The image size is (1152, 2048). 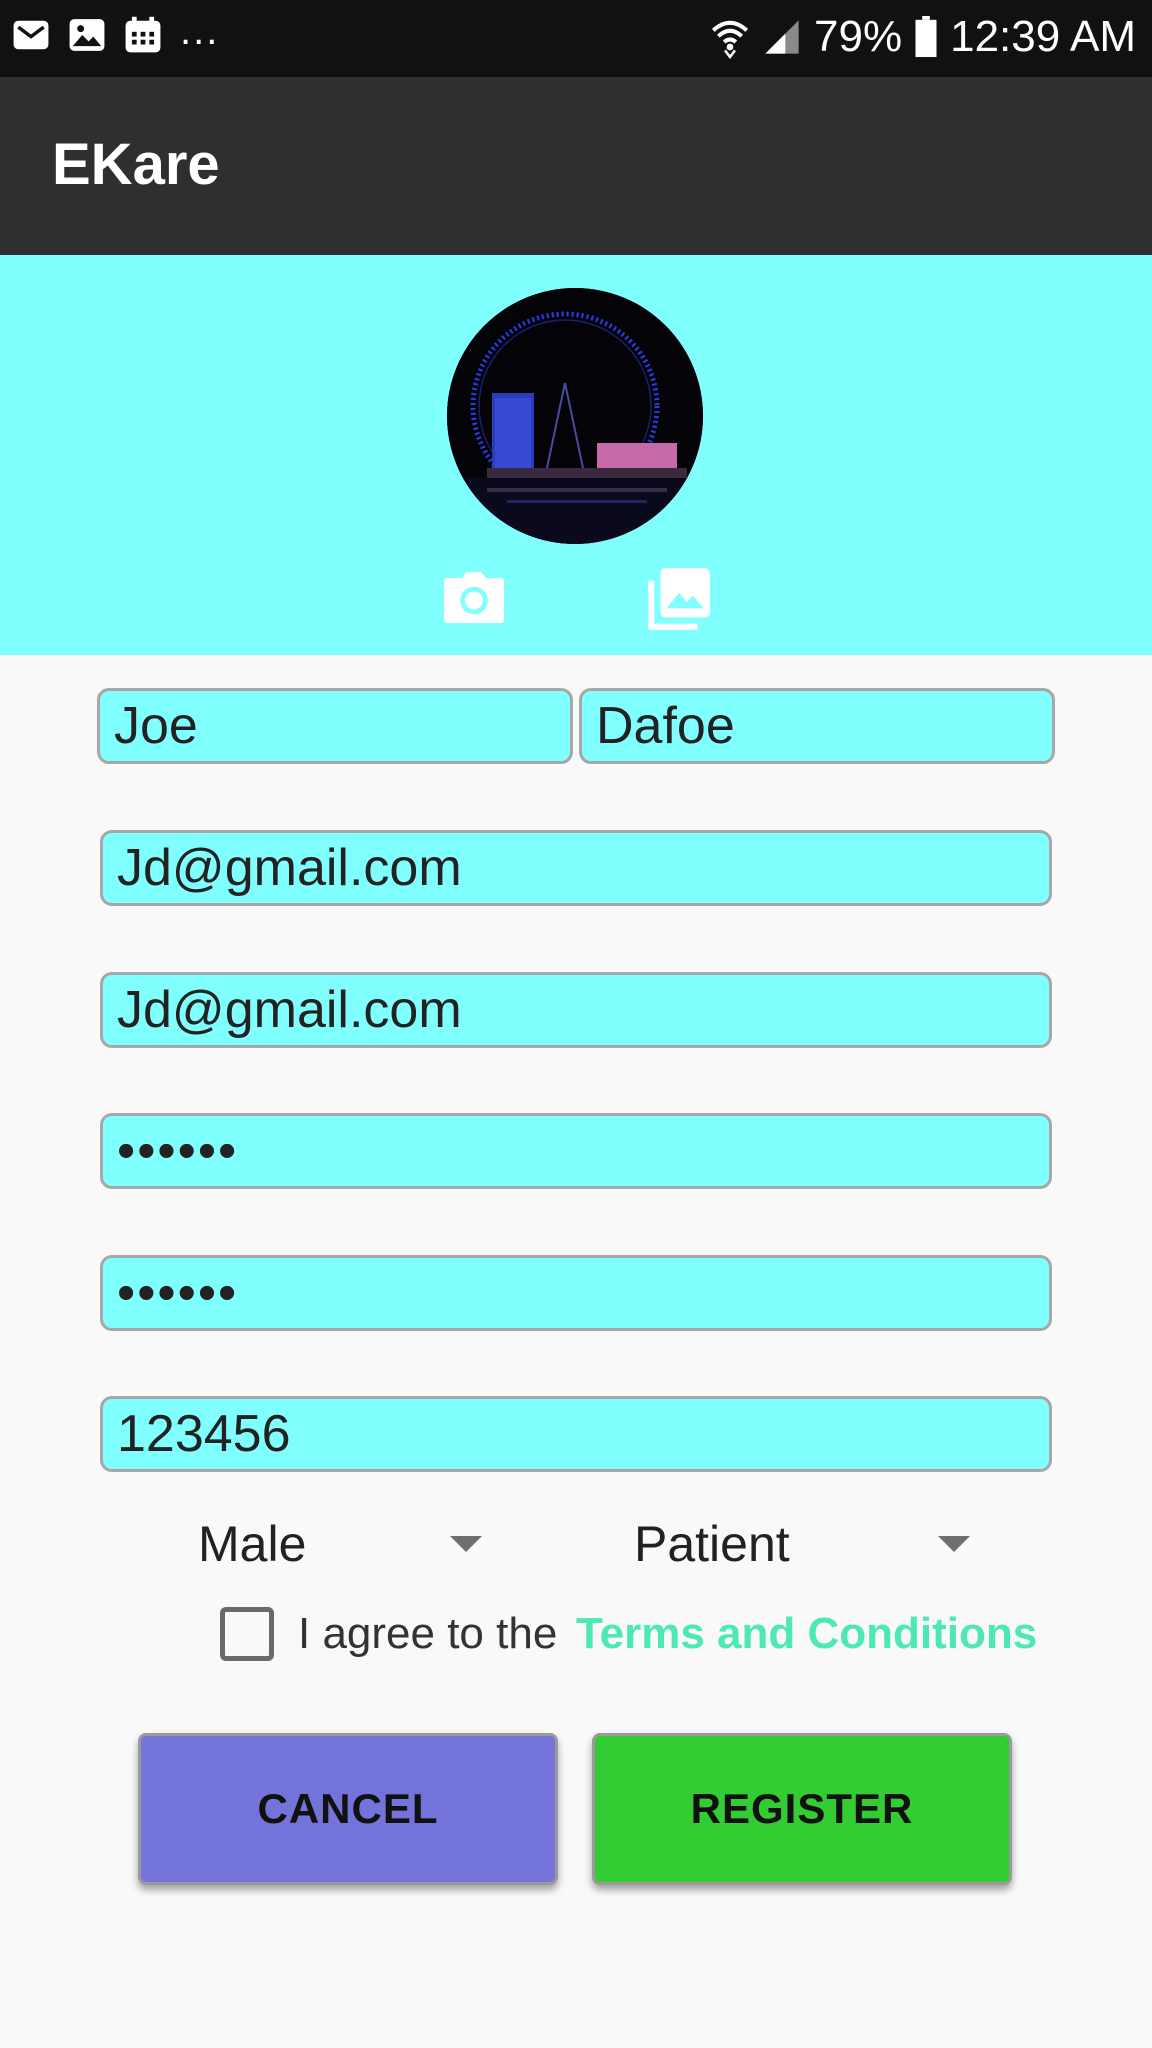 I want to click on gallery-icon, so click(x=679, y=599).